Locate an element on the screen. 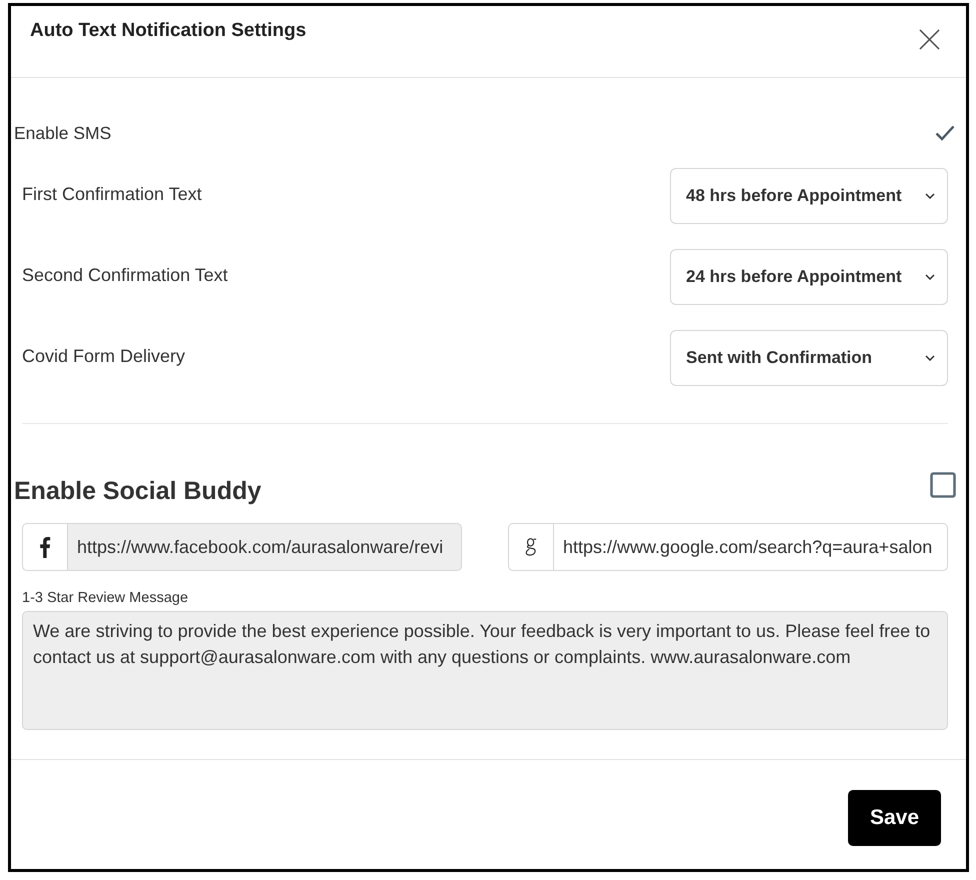 The height and width of the screenshot is (880, 976). url-field: https://www.google.com/search?q=aura+salon is located at coordinates (750, 547).